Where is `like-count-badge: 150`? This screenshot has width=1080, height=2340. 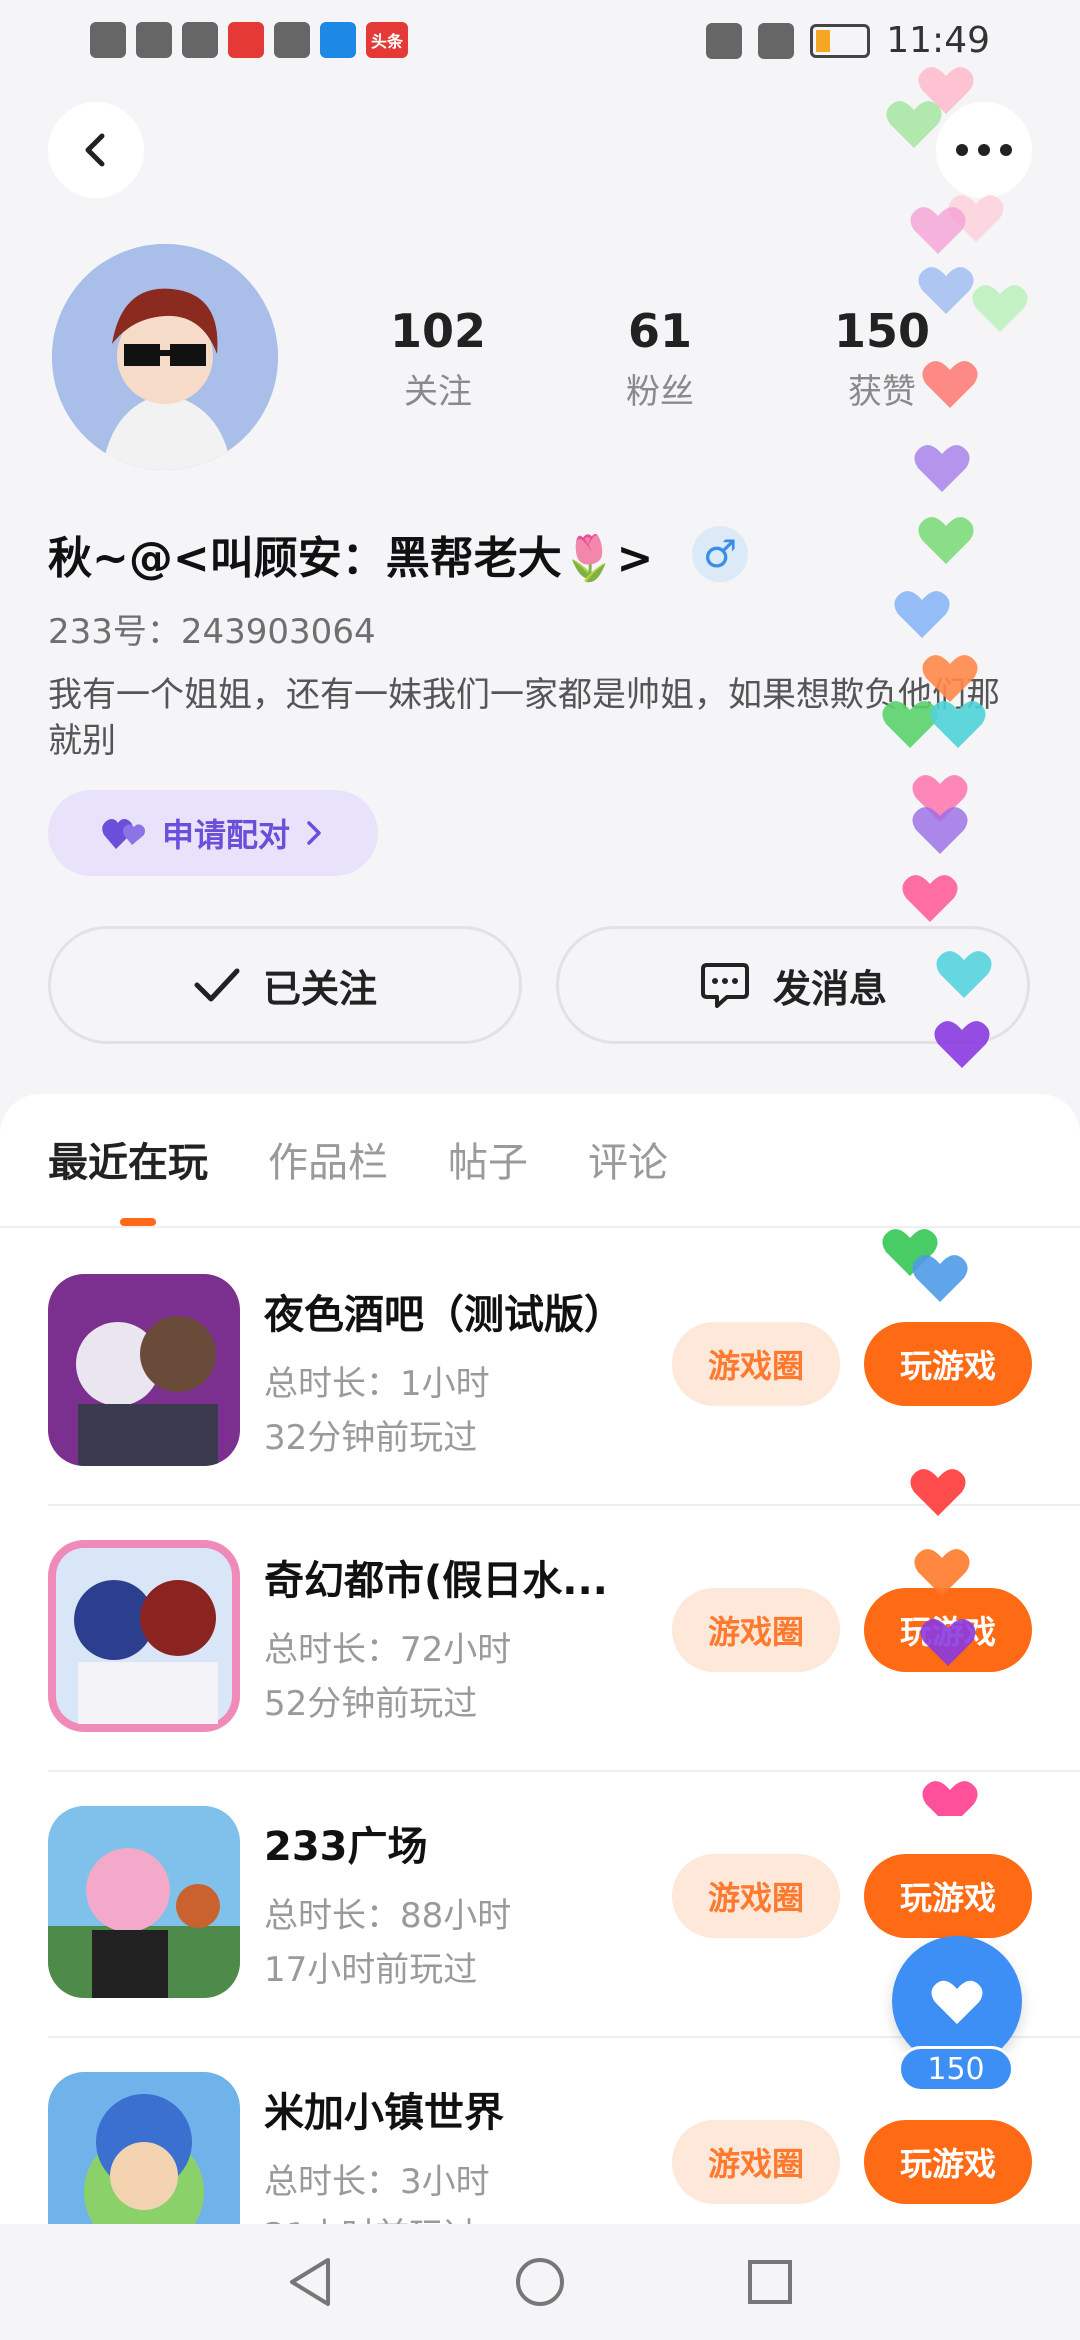 like-count-badge: 150 is located at coordinates (956, 2069).